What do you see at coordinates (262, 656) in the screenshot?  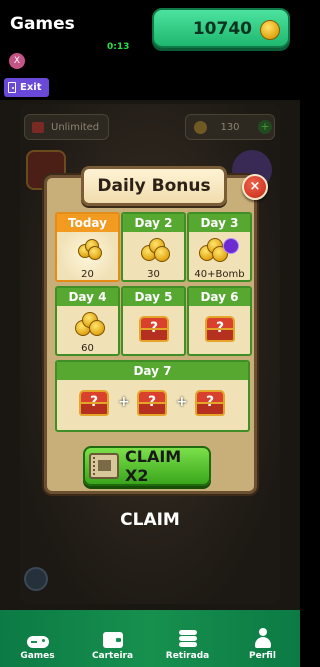 I see `nav-label: Perfil` at bounding box center [262, 656].